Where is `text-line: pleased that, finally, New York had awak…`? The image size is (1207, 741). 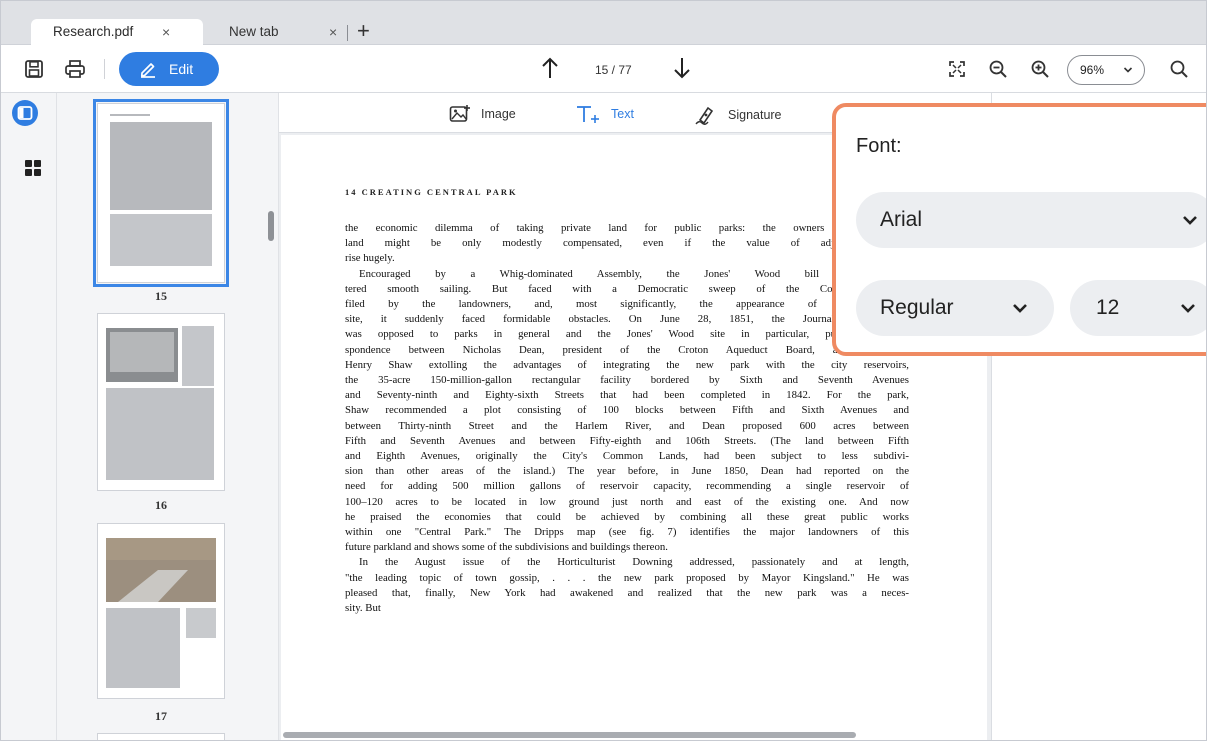
text-line: pleased that, finally, New York had awak… is located at coordinates (627, 592).